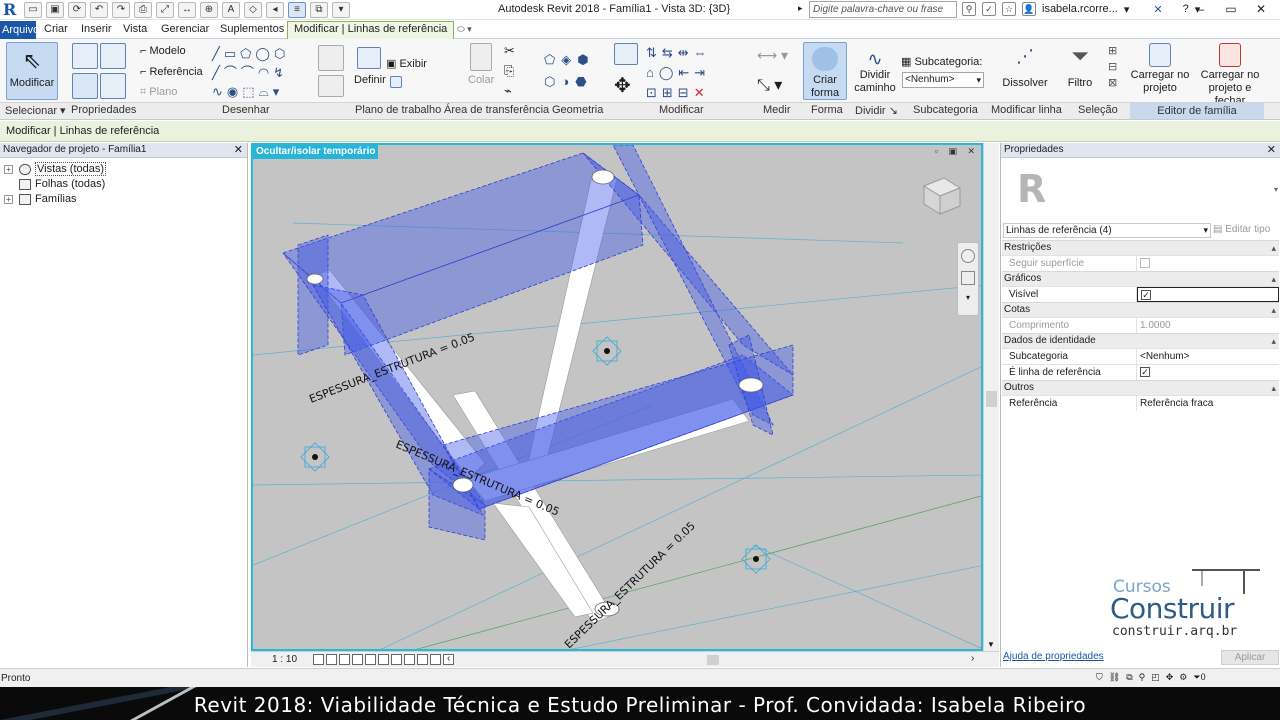  I want to click on align-icon, so click(626, 54).